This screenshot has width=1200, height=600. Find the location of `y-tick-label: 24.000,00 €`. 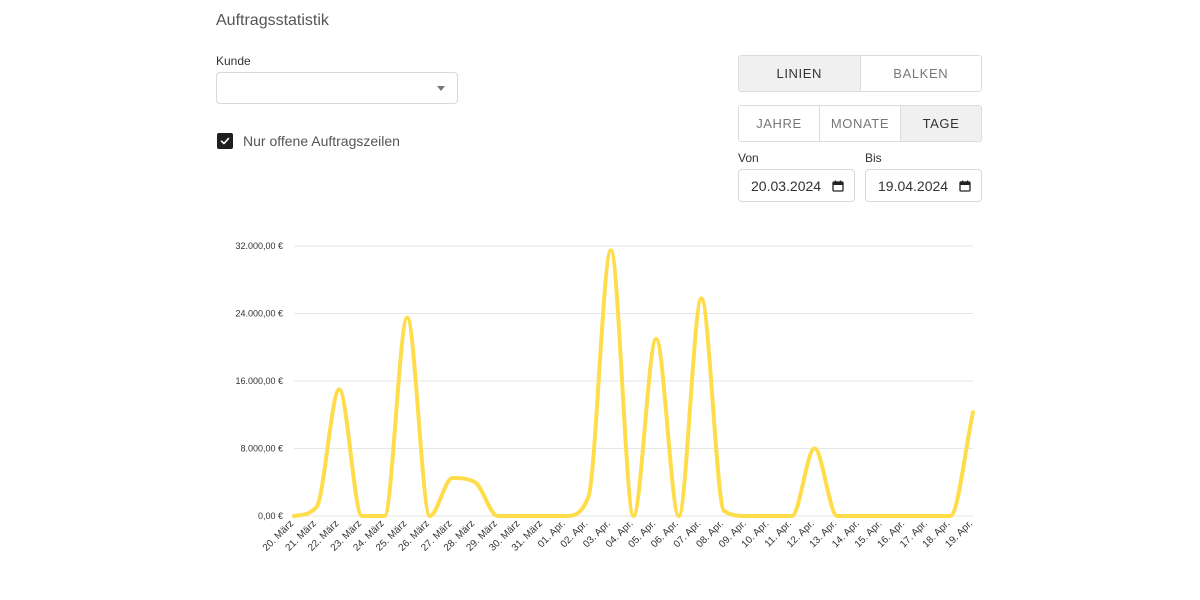

y-tick-label: 24.000,00 € is located at coordinates (259, 314).